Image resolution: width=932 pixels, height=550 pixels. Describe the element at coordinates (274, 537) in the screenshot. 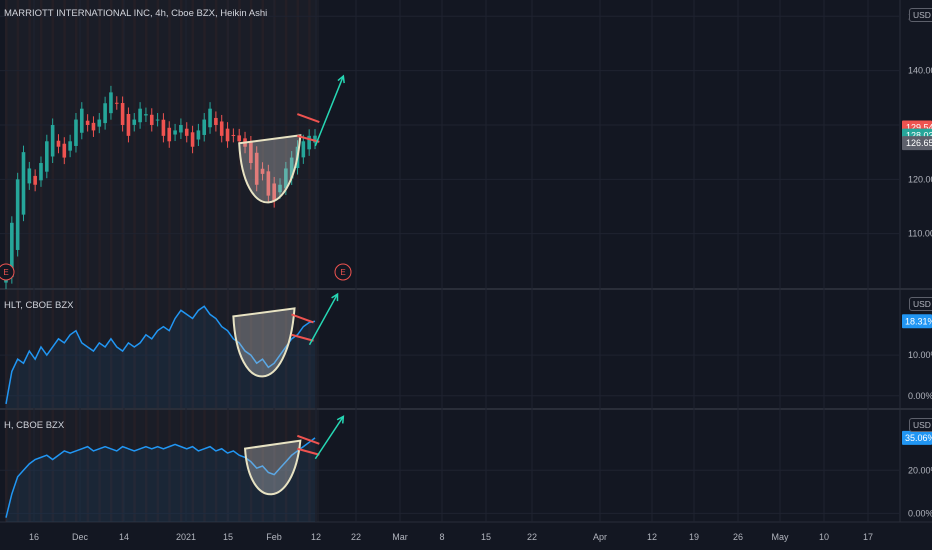

I see `x-tick-label: Feb` at that location.